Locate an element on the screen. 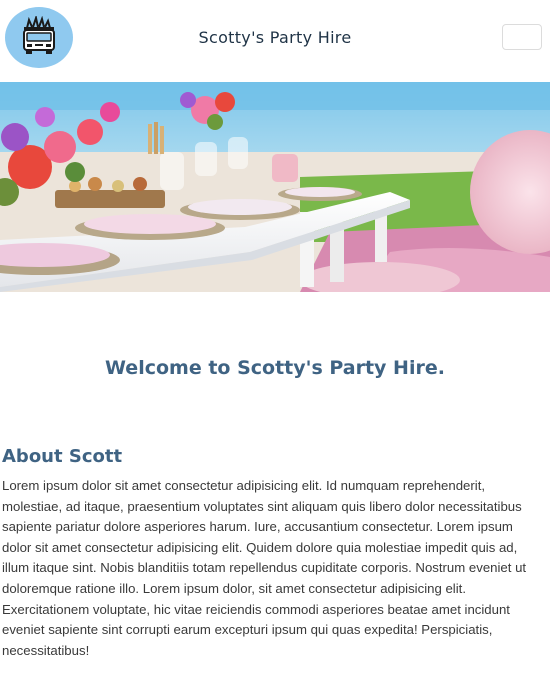 This screenshot has width=550, height=680. site-header: Scotty's Party Hire is located at coordinates (275, 39).